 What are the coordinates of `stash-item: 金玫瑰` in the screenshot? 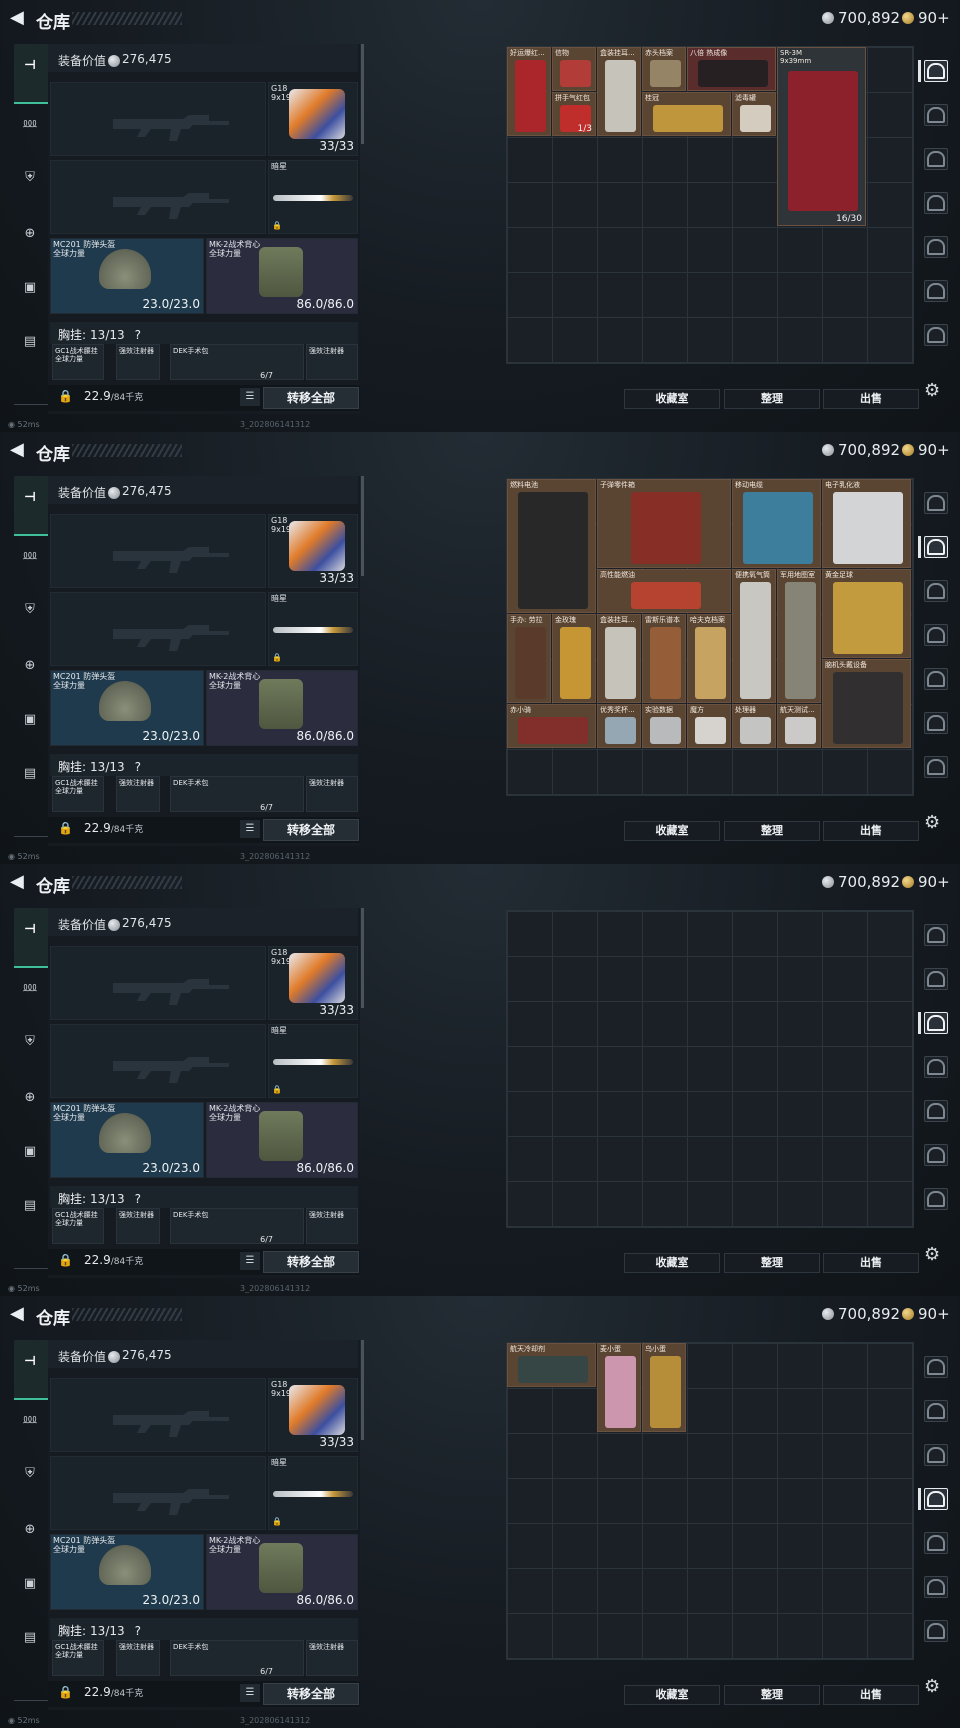 It's located at (574, 658).